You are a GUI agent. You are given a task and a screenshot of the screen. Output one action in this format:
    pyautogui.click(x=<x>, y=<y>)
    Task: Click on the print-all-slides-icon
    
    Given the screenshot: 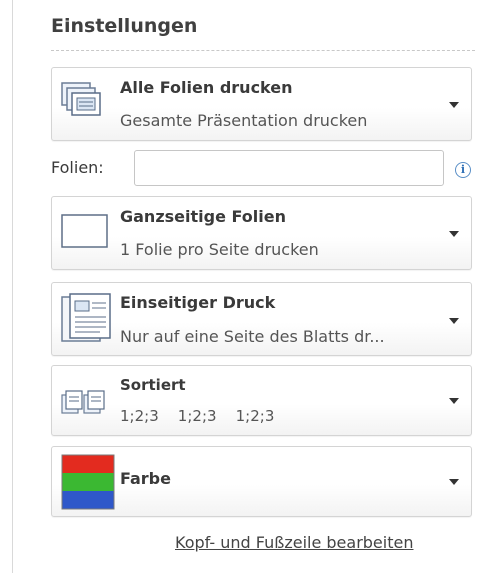 What is the action you would take?
    pyautogui.click(x=84, y=104)
    